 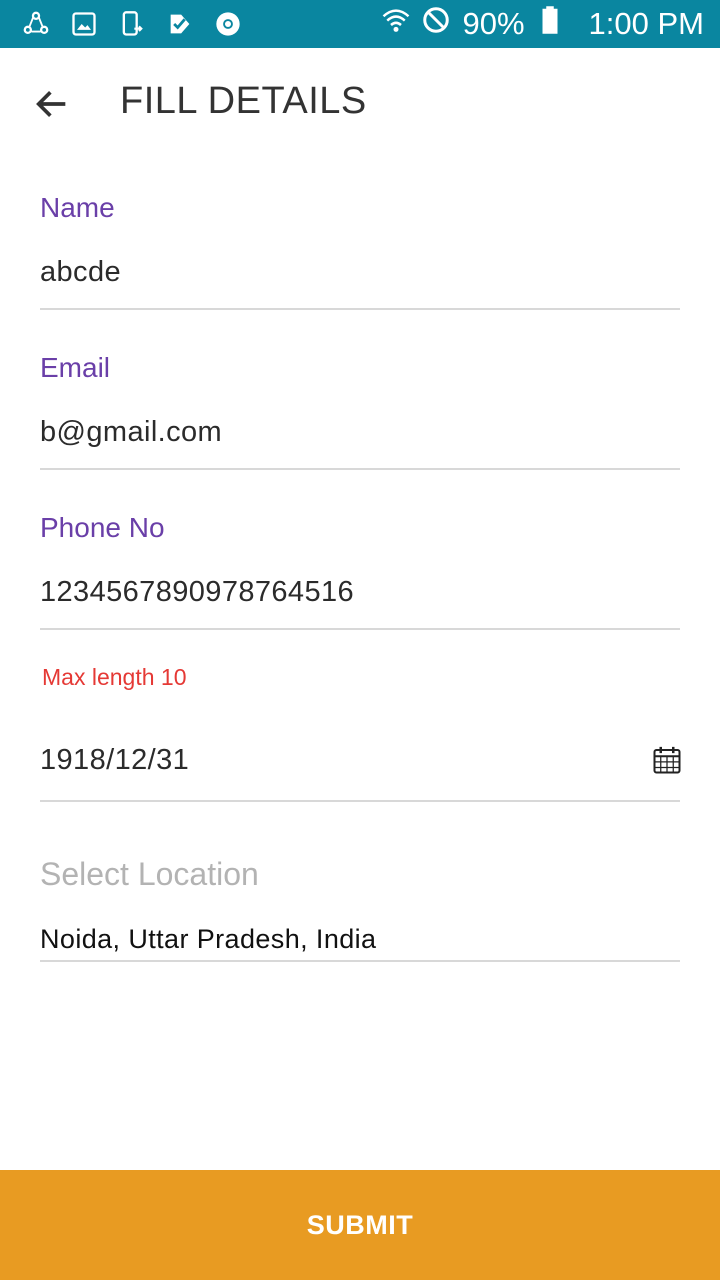 What do you see at coordinates (114, 677) in the screenshot?
I see `phone-error-message: Max length 10` at bounding box center [114, 677].